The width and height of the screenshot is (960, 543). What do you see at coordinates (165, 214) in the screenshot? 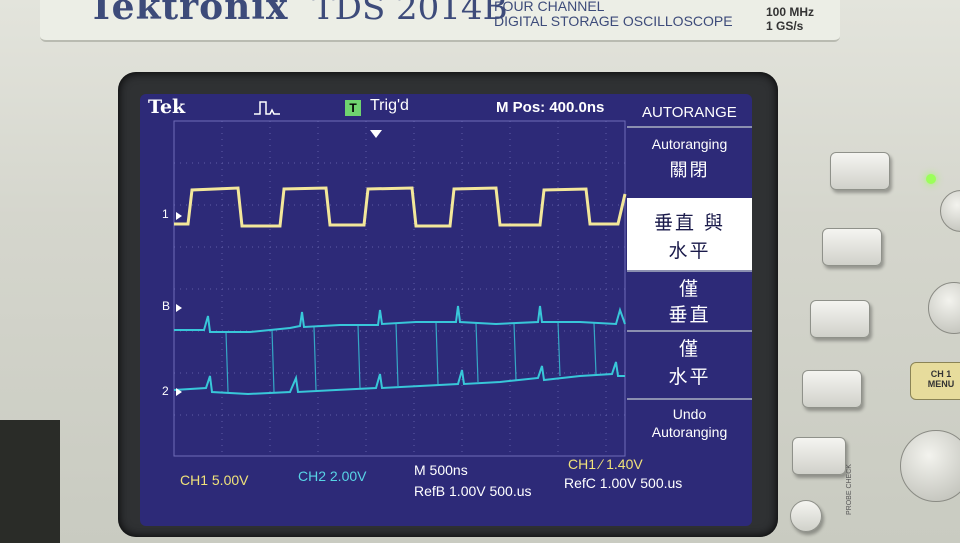
I see `ch1-marker: 1` at bounding box center [165, 214].